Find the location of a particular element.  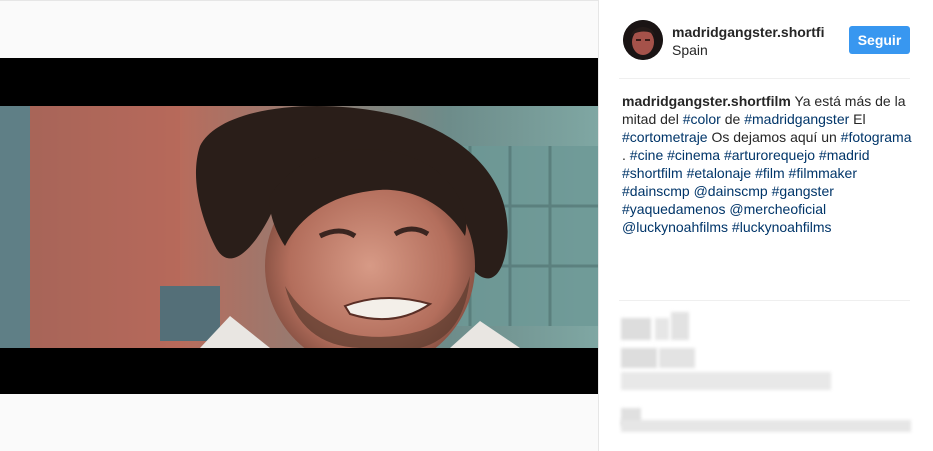

hashtag-link: #filmmaker is located at coordinates (823, 173).